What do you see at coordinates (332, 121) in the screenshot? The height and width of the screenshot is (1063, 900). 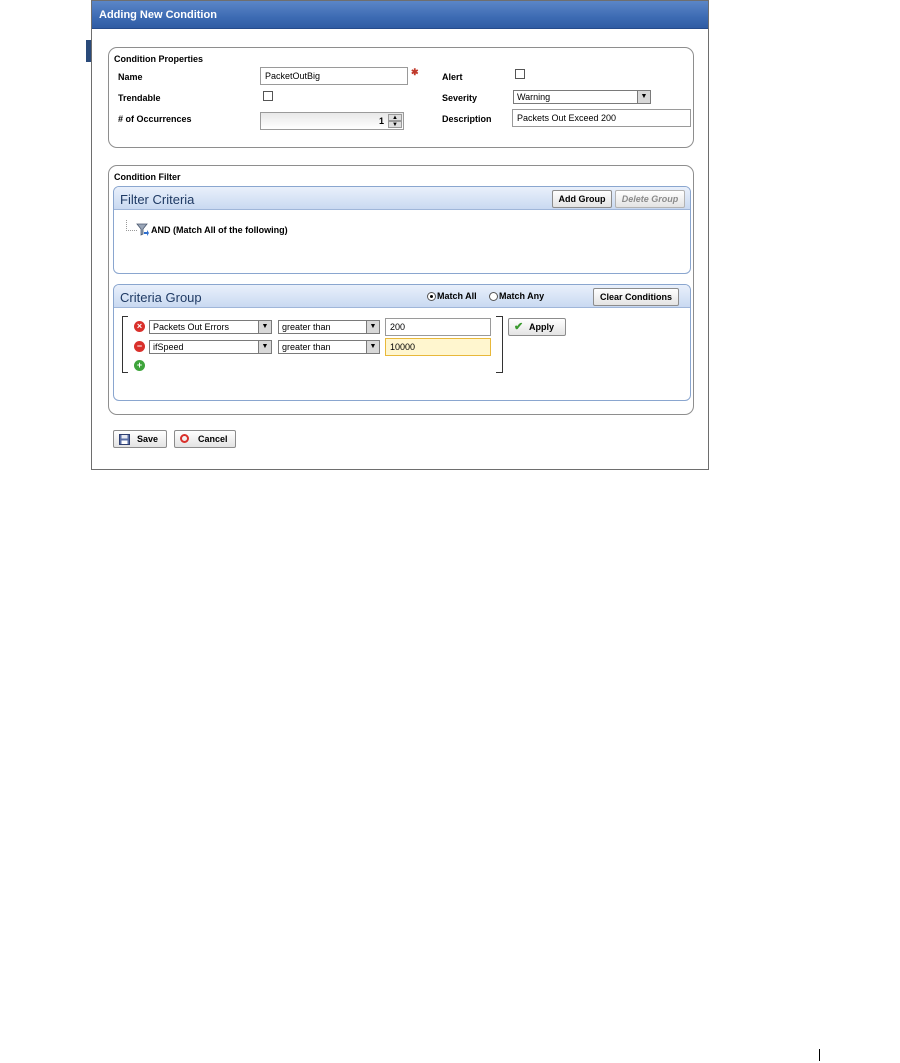 I see `occurrences-stepper: 1 ▲ ▼` at bounding box center [332, 121].